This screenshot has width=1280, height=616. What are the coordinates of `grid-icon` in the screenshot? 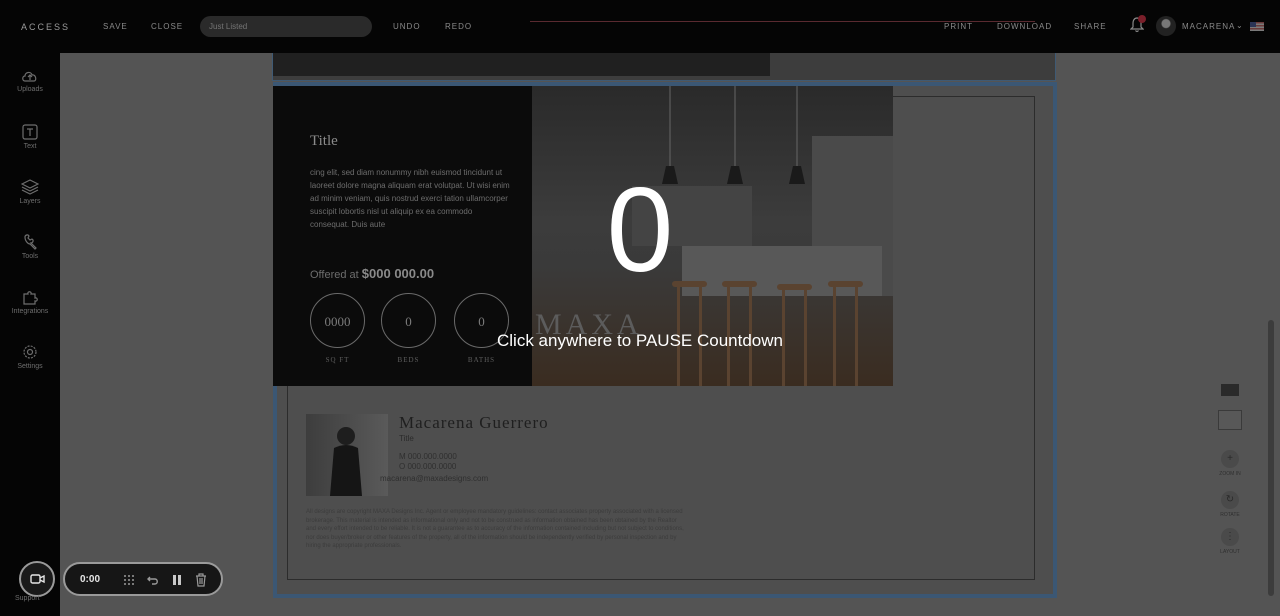 It's located at (129, 580).